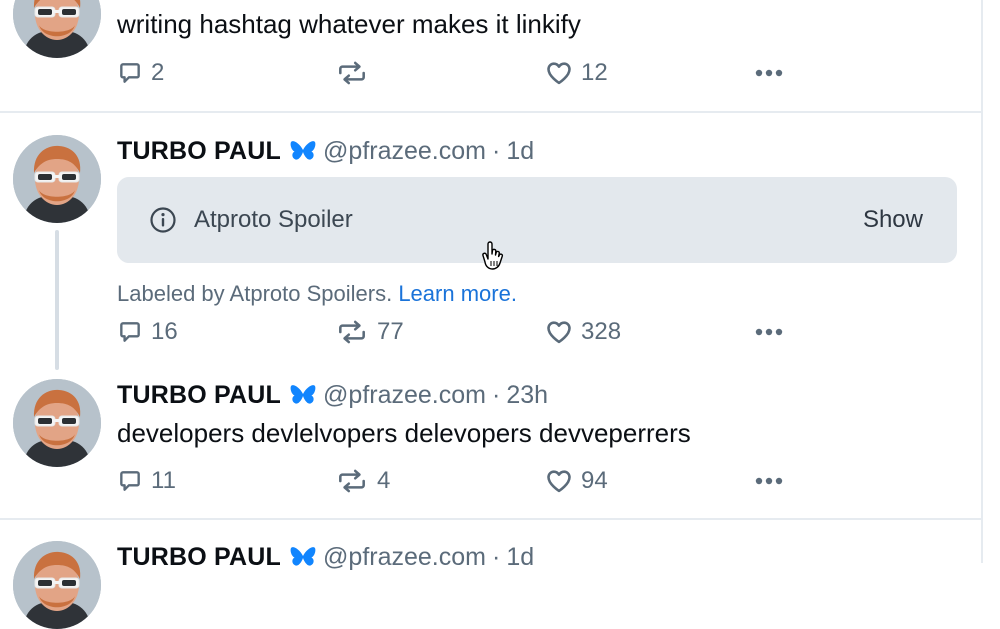  What do you see at coordinates (158, 72) in the screenshot?
I see `reply-count: 2` at bounding box center [158, 72].